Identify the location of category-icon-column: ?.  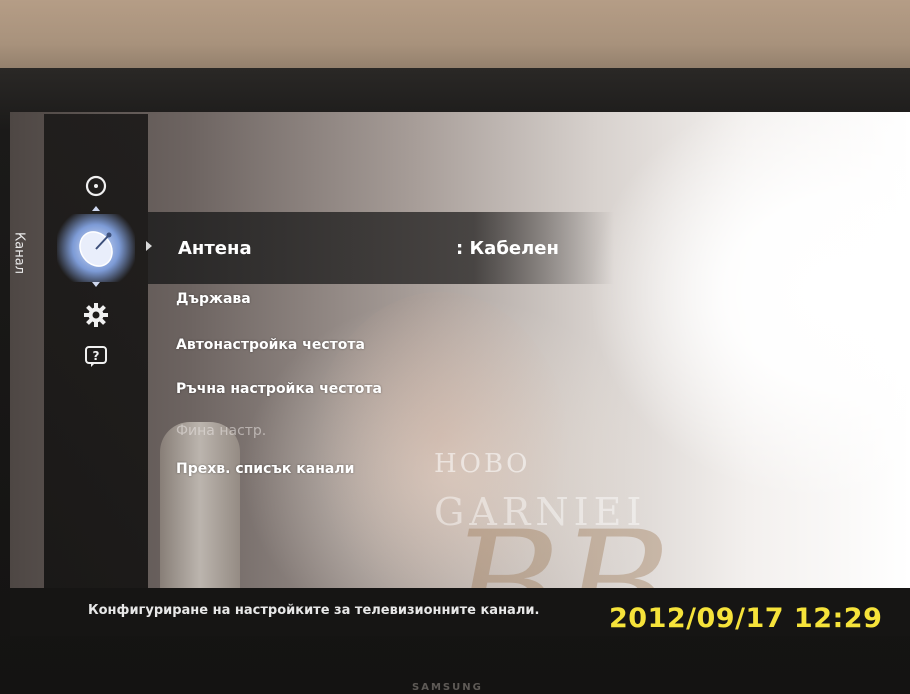
(96, 352).